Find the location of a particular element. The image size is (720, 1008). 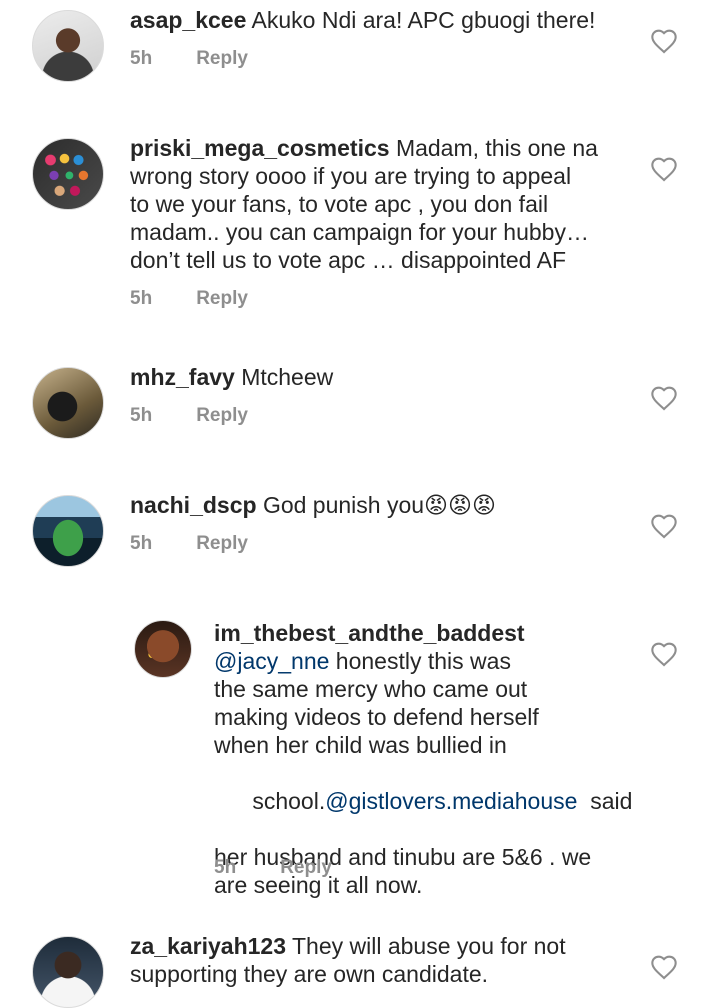

username: nachi_dscp is located at coordinates (193, 505).